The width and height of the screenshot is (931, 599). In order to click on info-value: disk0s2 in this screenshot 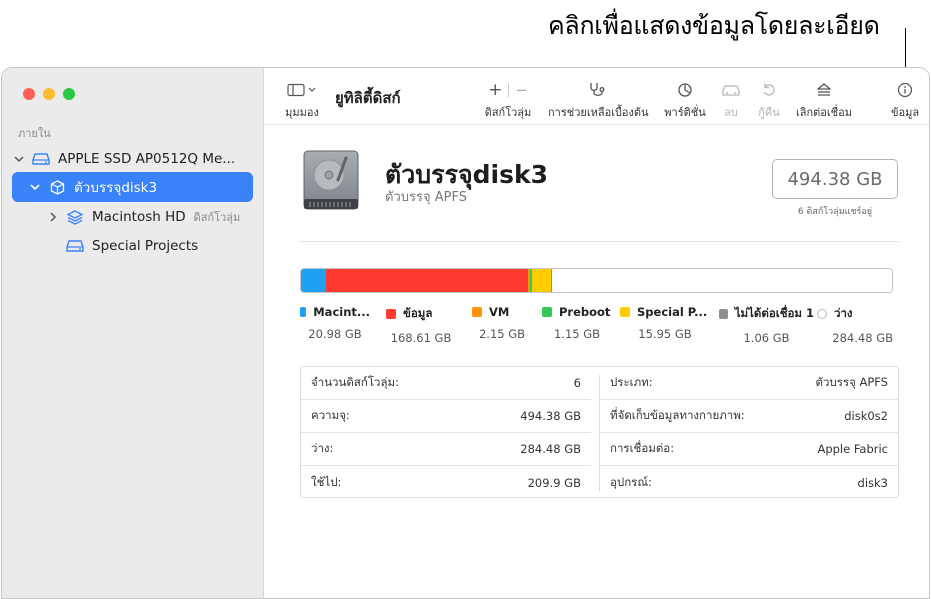, I will do `click(866, 416)`.